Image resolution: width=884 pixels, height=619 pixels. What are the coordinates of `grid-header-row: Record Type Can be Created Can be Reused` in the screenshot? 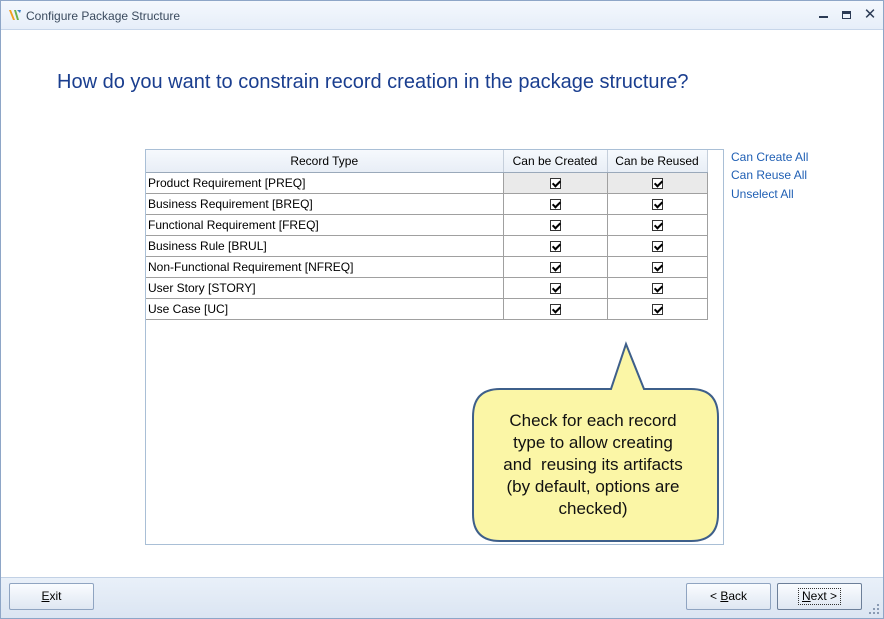 It's located at (427, 161).